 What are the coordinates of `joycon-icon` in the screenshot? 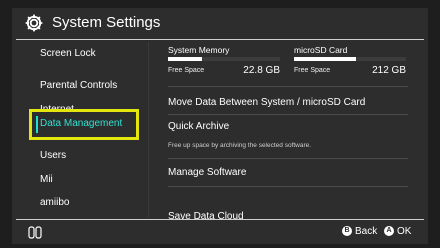 It's located at (35, 232).